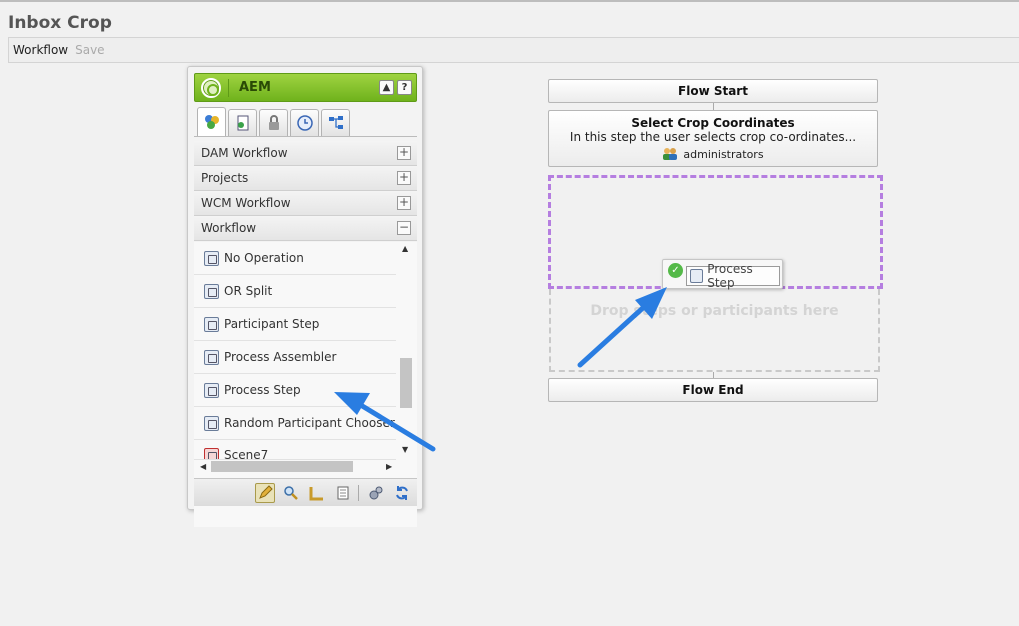 Image resolution: width=1019 pixels, height=626 pixels. I want to click on step-title: Select Crop Coordinates, so click(713, 123).